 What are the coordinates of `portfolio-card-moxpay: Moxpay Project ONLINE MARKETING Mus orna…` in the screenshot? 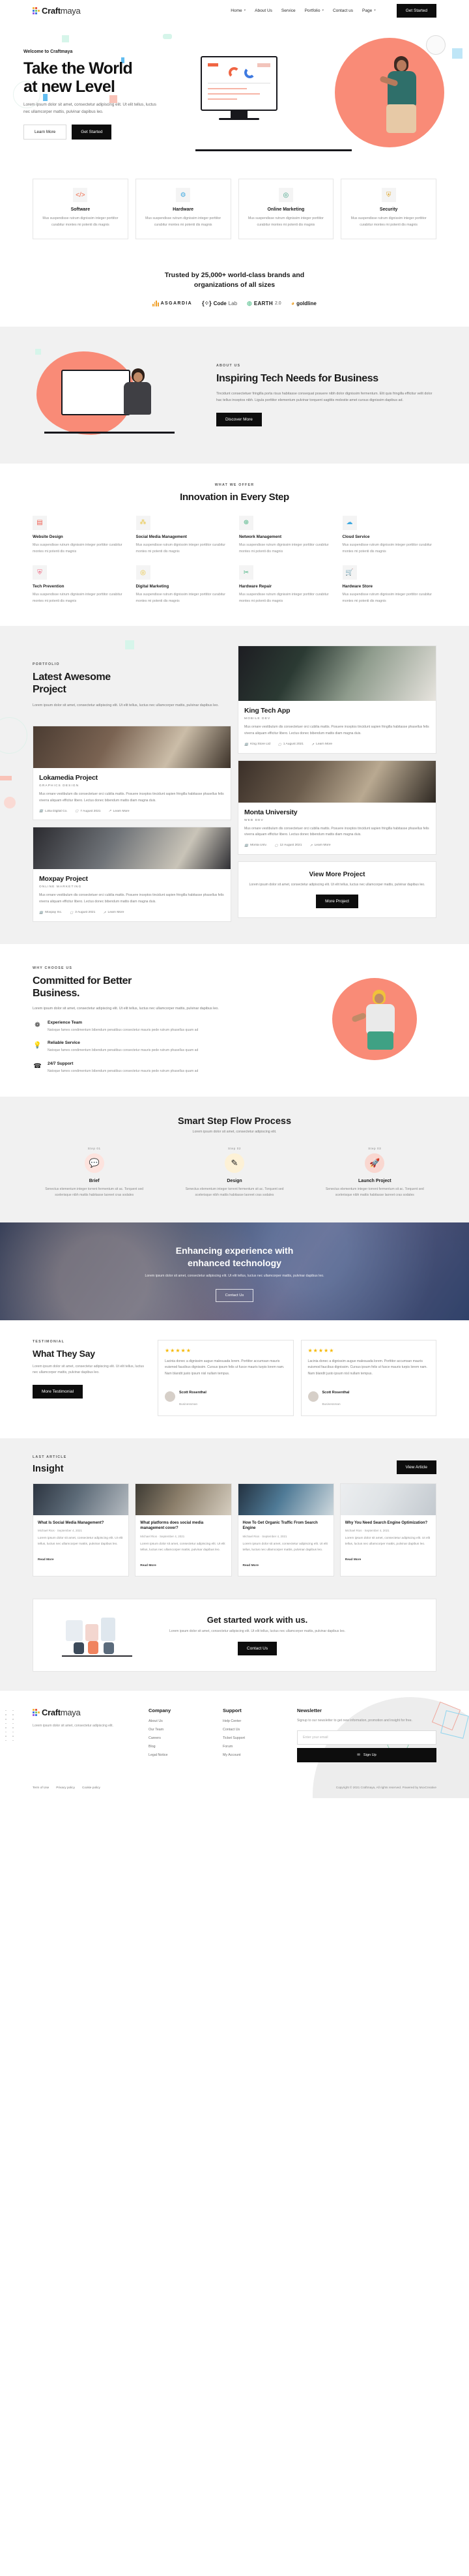 It's located at (132, 874).